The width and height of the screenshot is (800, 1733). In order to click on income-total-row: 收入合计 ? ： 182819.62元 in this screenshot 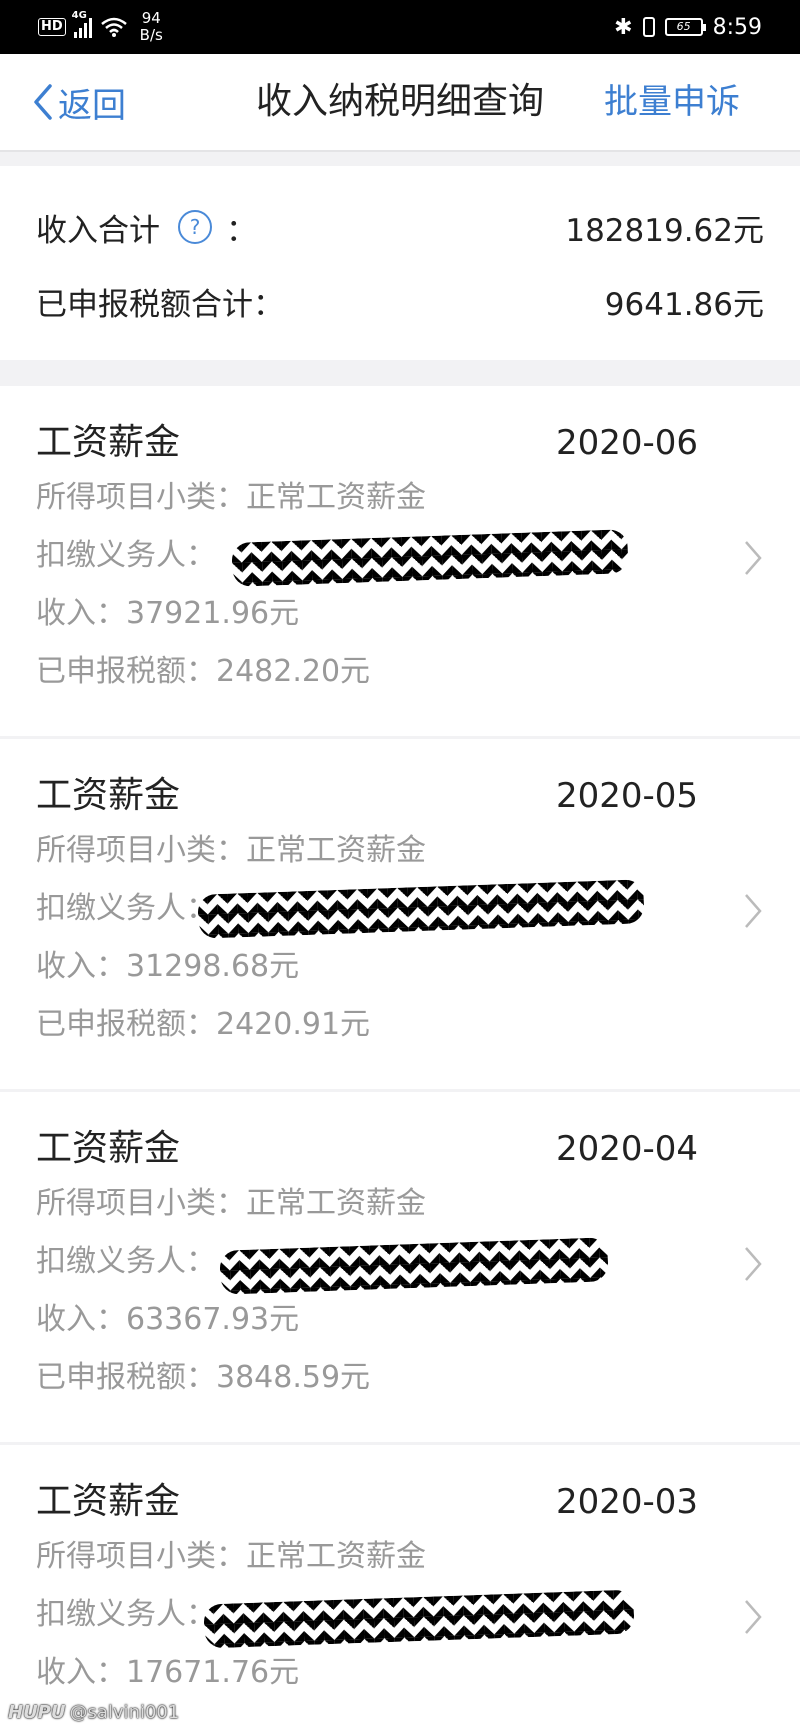, I will do `click(400, 227)`.